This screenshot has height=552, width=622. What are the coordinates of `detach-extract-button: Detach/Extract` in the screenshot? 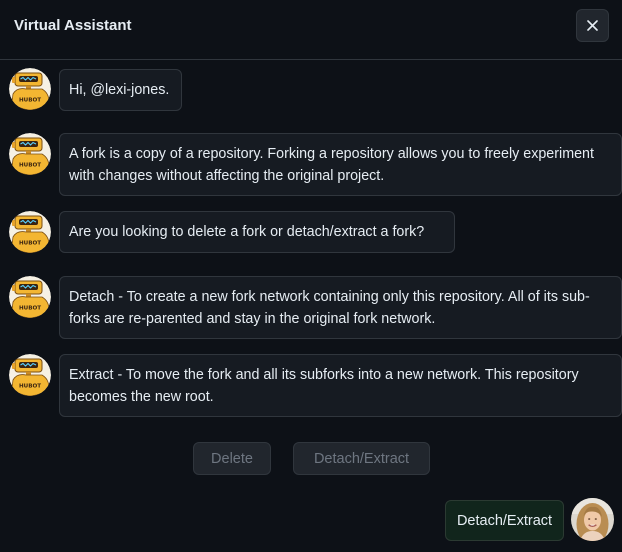 It's located at (361, 458).